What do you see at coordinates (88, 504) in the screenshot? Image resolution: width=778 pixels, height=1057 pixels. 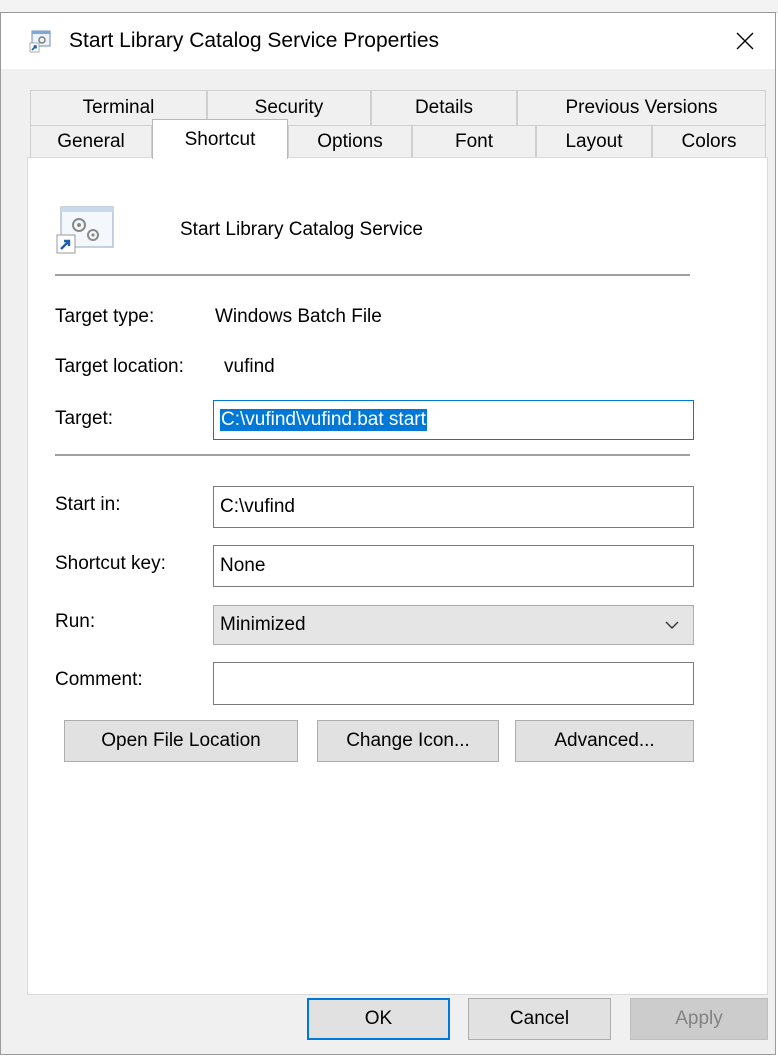 I see `start-in-label: Start in:` at bounding box center [88, 504].